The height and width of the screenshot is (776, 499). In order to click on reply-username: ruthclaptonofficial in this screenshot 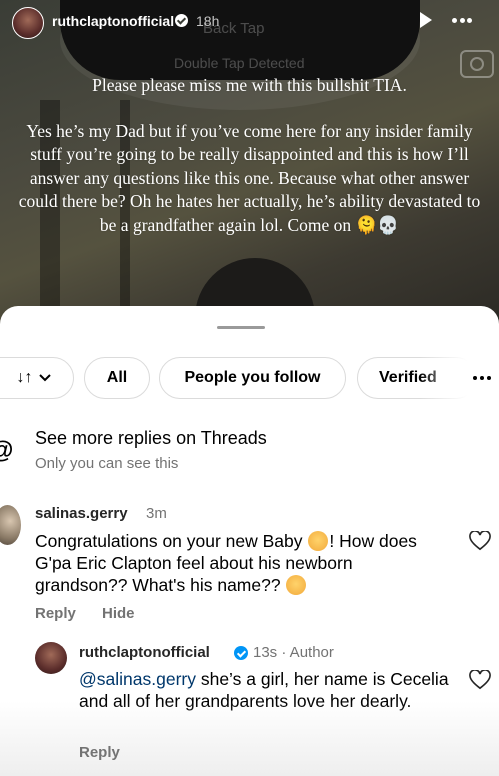, I will do `click(144, 652)`.